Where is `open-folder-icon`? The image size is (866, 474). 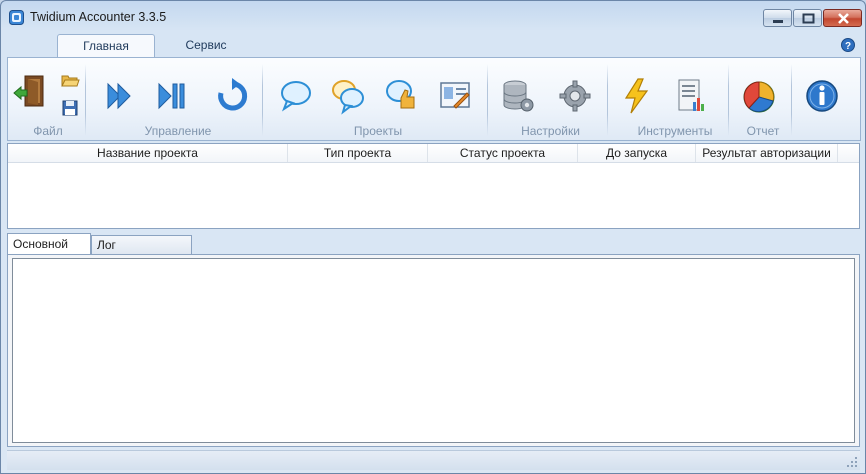
open-folder-icon is located at coordinates (70, 81).